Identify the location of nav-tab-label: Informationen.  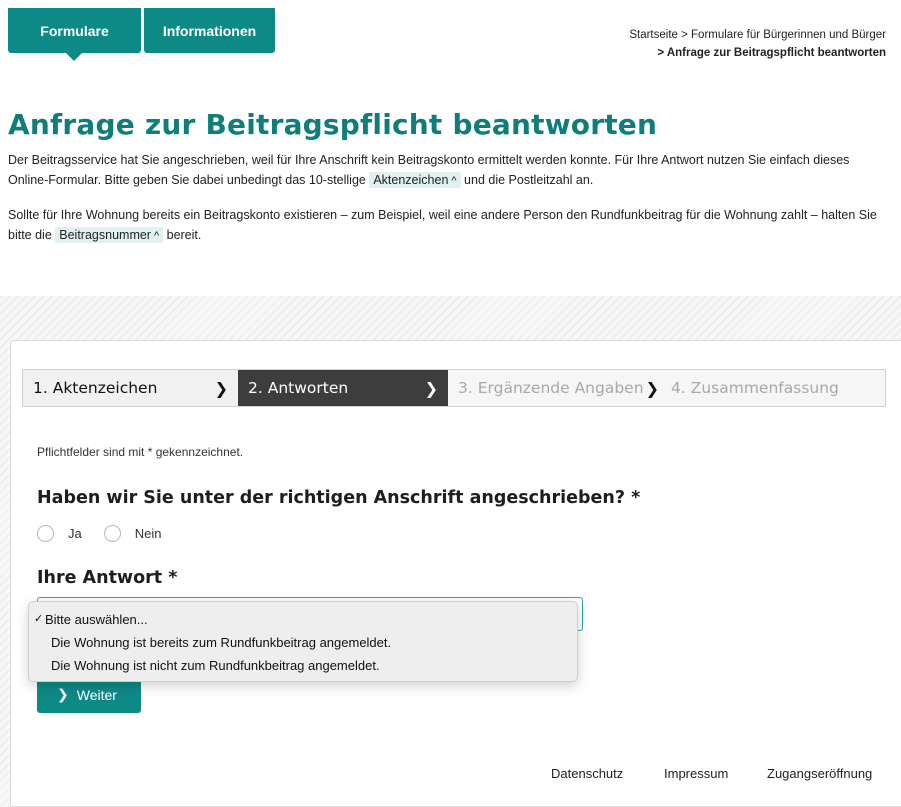
(209, 30).